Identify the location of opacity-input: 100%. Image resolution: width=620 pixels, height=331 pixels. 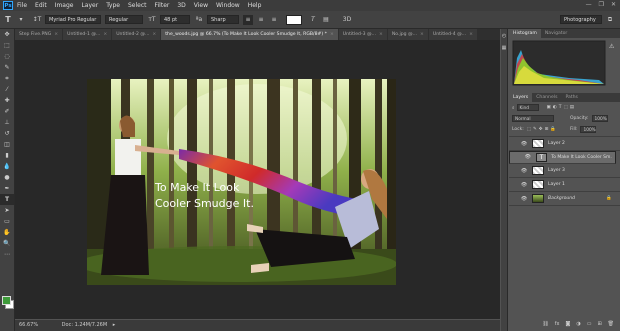
(599, 118).